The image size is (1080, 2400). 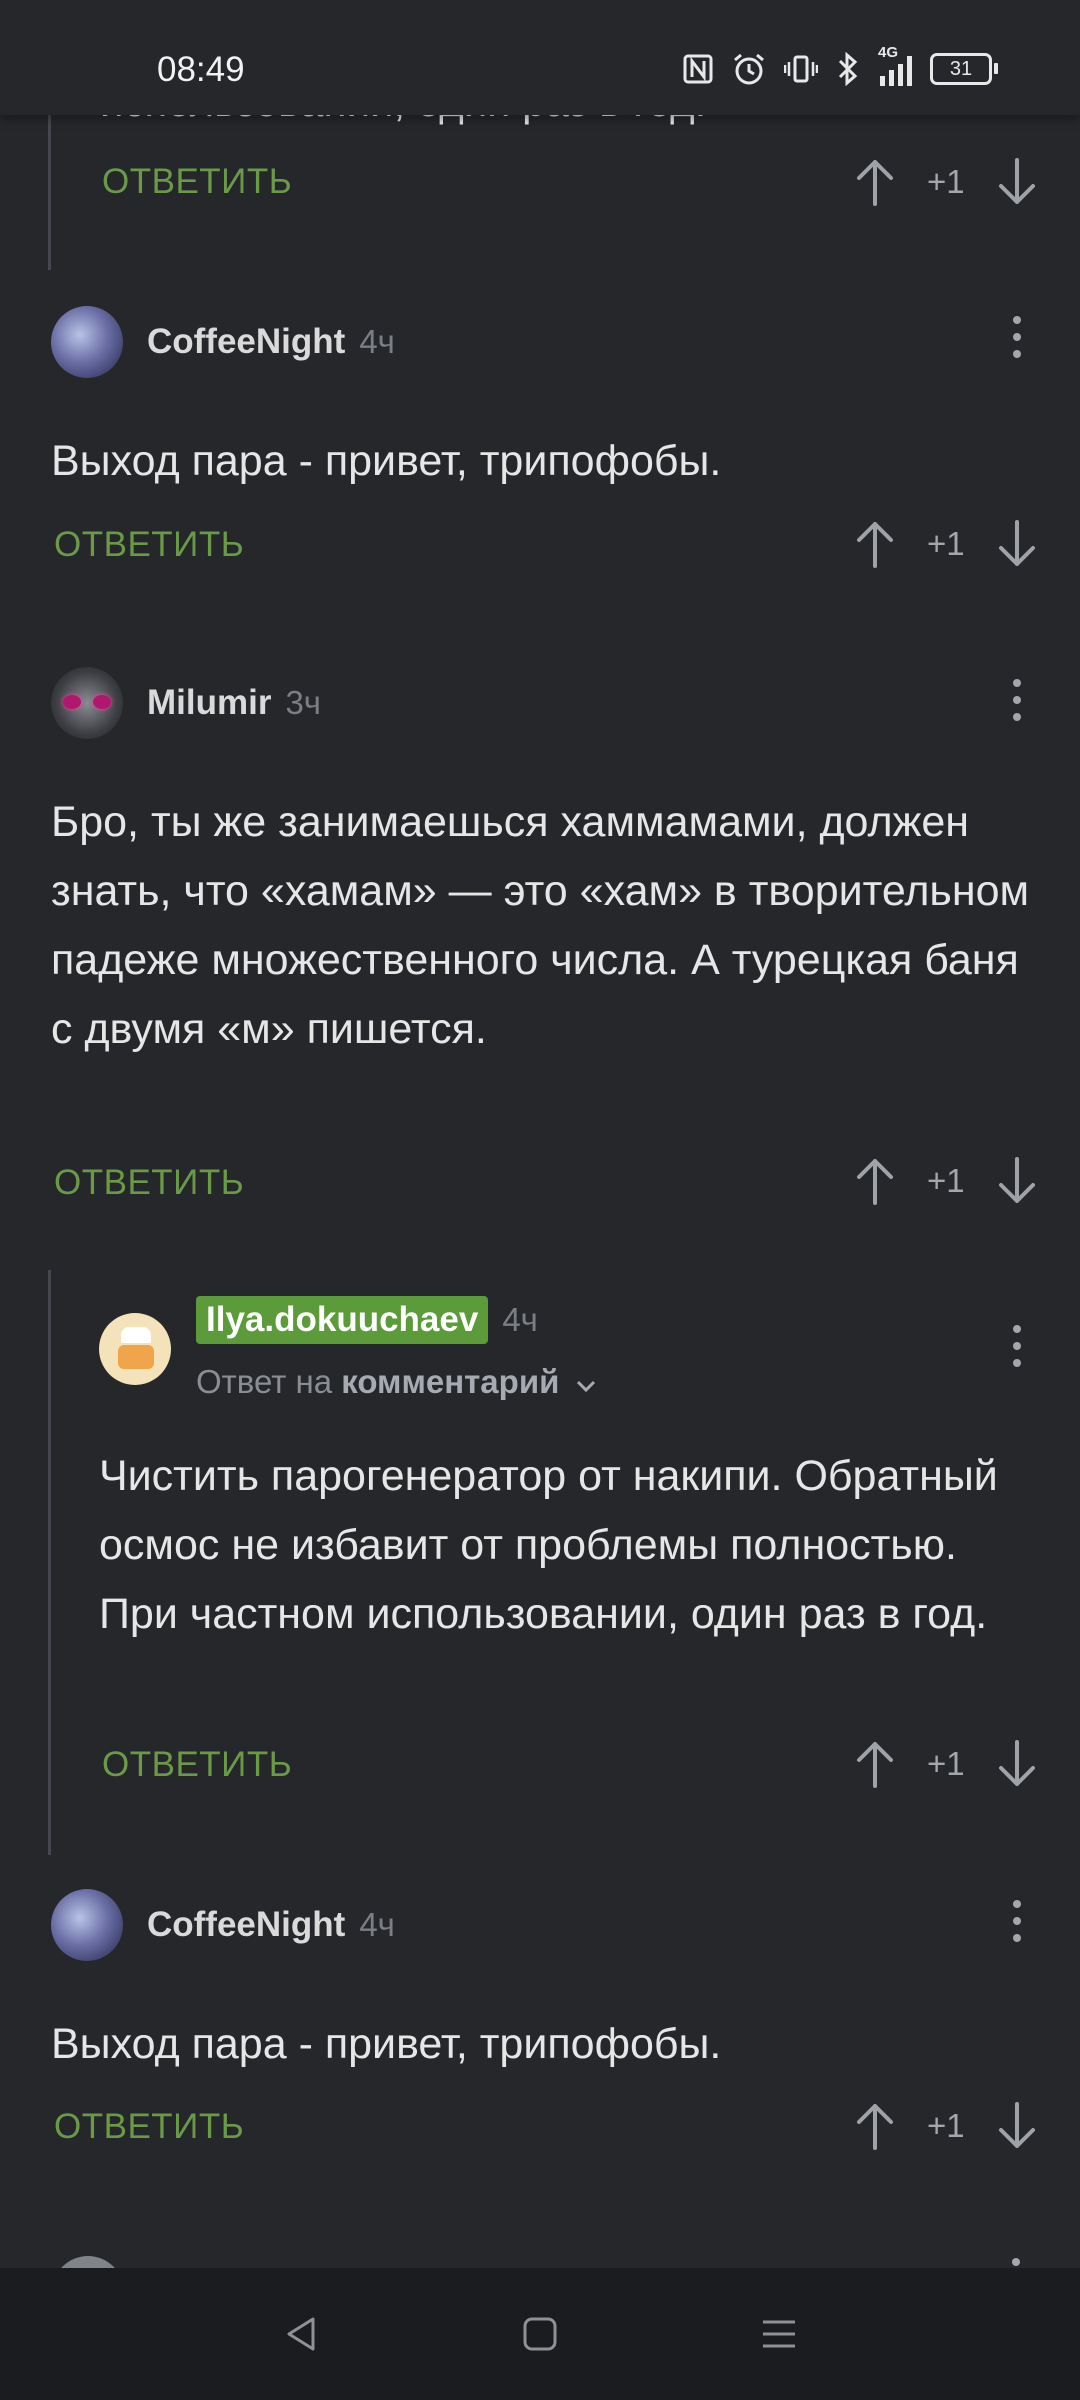 I want to click on recents-menu-icon, so click(x=779, y=2334).